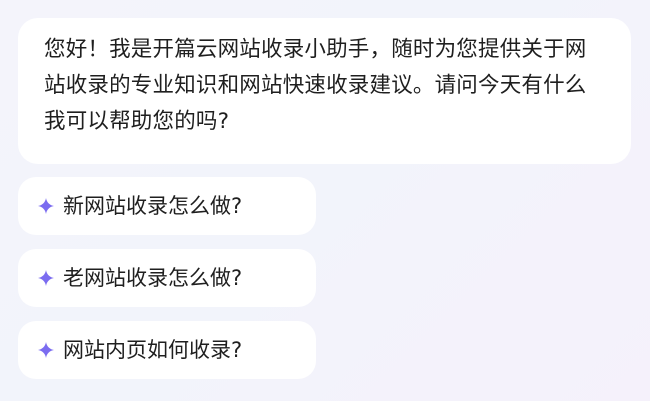 This screenshot has width=650, height=401. I want to click on suggestion-label: 网站内页如何收录?, so click(153, 349).